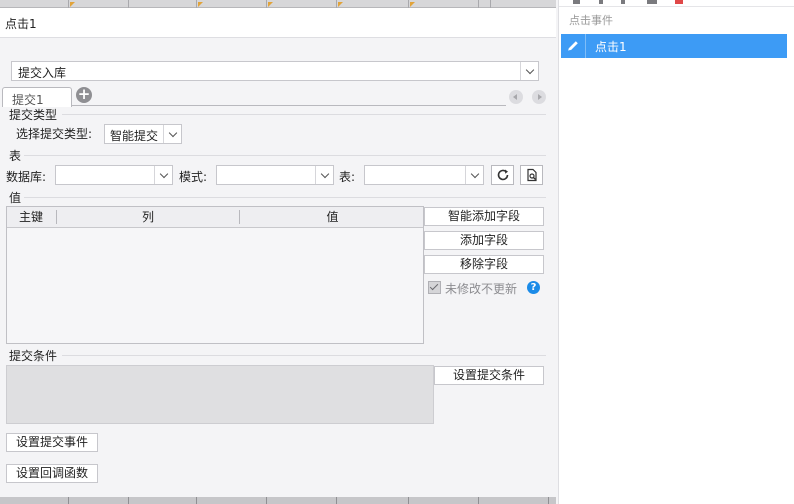 The image size is (794, 504). Describe the element at coordinates (347, 177) in the screenshot. I see `table-label: 表:` at that location.